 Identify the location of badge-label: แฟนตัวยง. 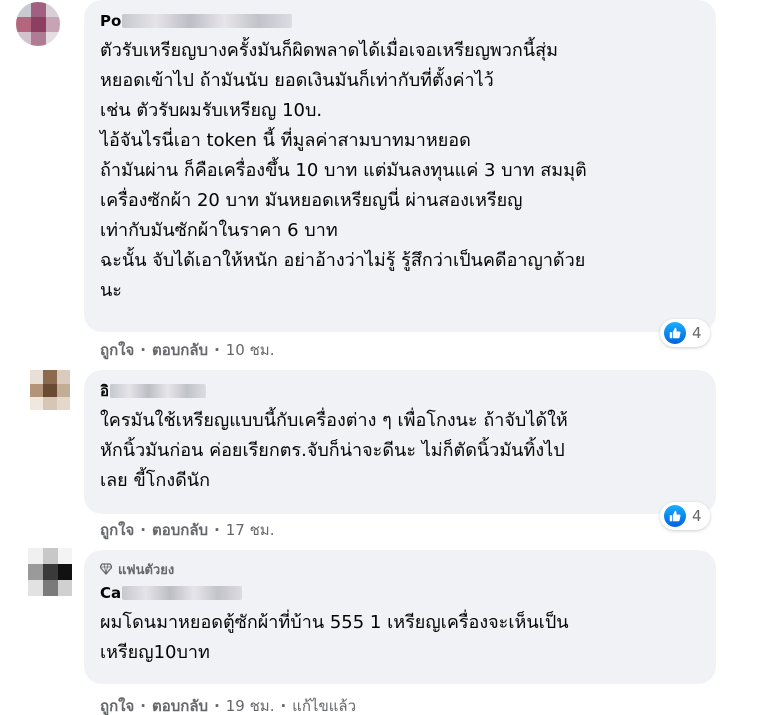
(146, 570).